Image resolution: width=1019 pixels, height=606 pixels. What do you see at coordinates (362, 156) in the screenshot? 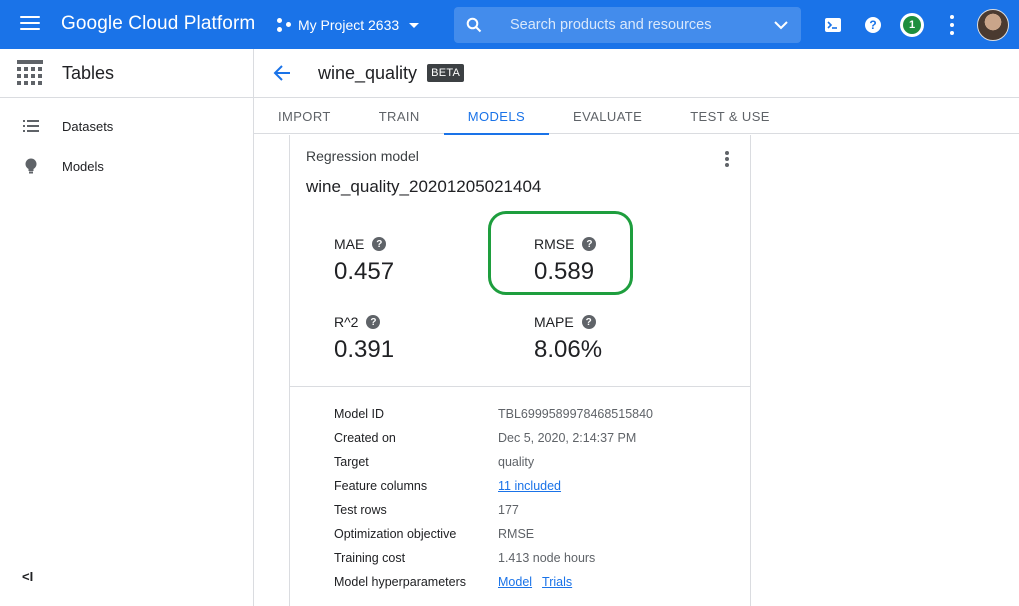
I see `model-type: Regression model` at bounding box center [362, 156].